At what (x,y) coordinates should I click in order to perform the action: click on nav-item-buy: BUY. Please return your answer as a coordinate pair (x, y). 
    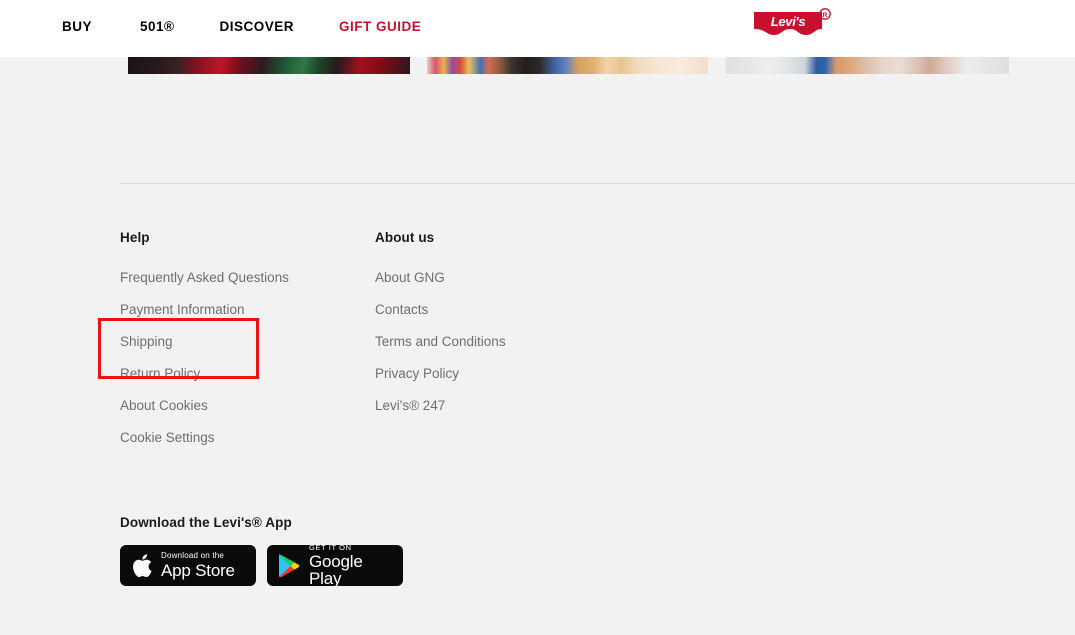
    Looking at the image, I should click on (77, 26).